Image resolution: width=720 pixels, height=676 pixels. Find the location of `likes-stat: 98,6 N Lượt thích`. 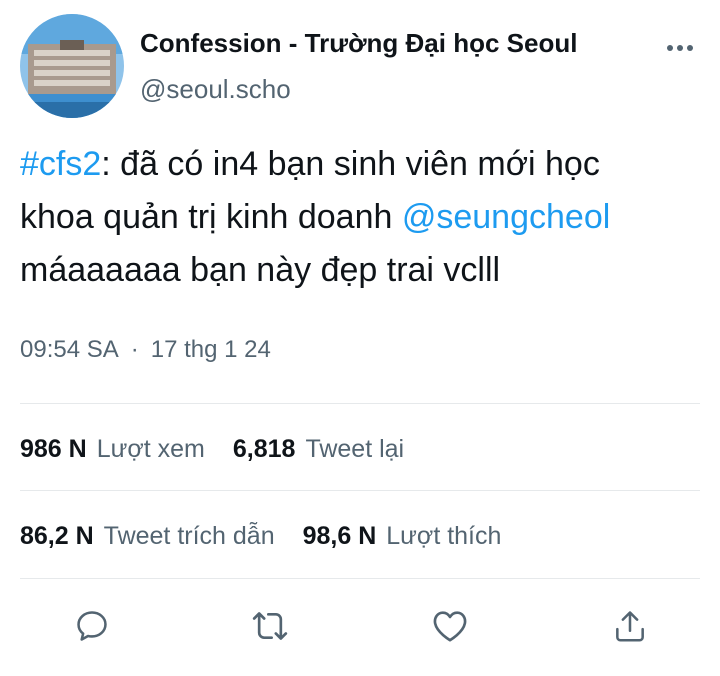

likes-stat: 98,6 N Lượt thích is located at coordinates (402, 536).